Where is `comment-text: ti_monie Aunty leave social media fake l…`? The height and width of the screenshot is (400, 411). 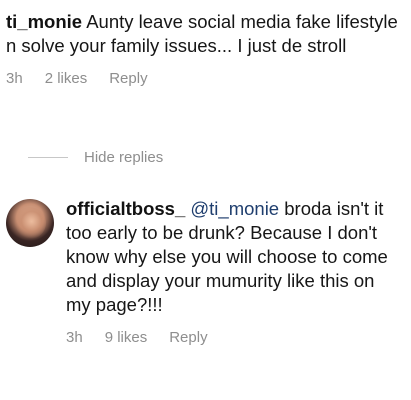
comment-text: ti_monie Aunty leave social media fake l… is located at coordinates (206, 34).